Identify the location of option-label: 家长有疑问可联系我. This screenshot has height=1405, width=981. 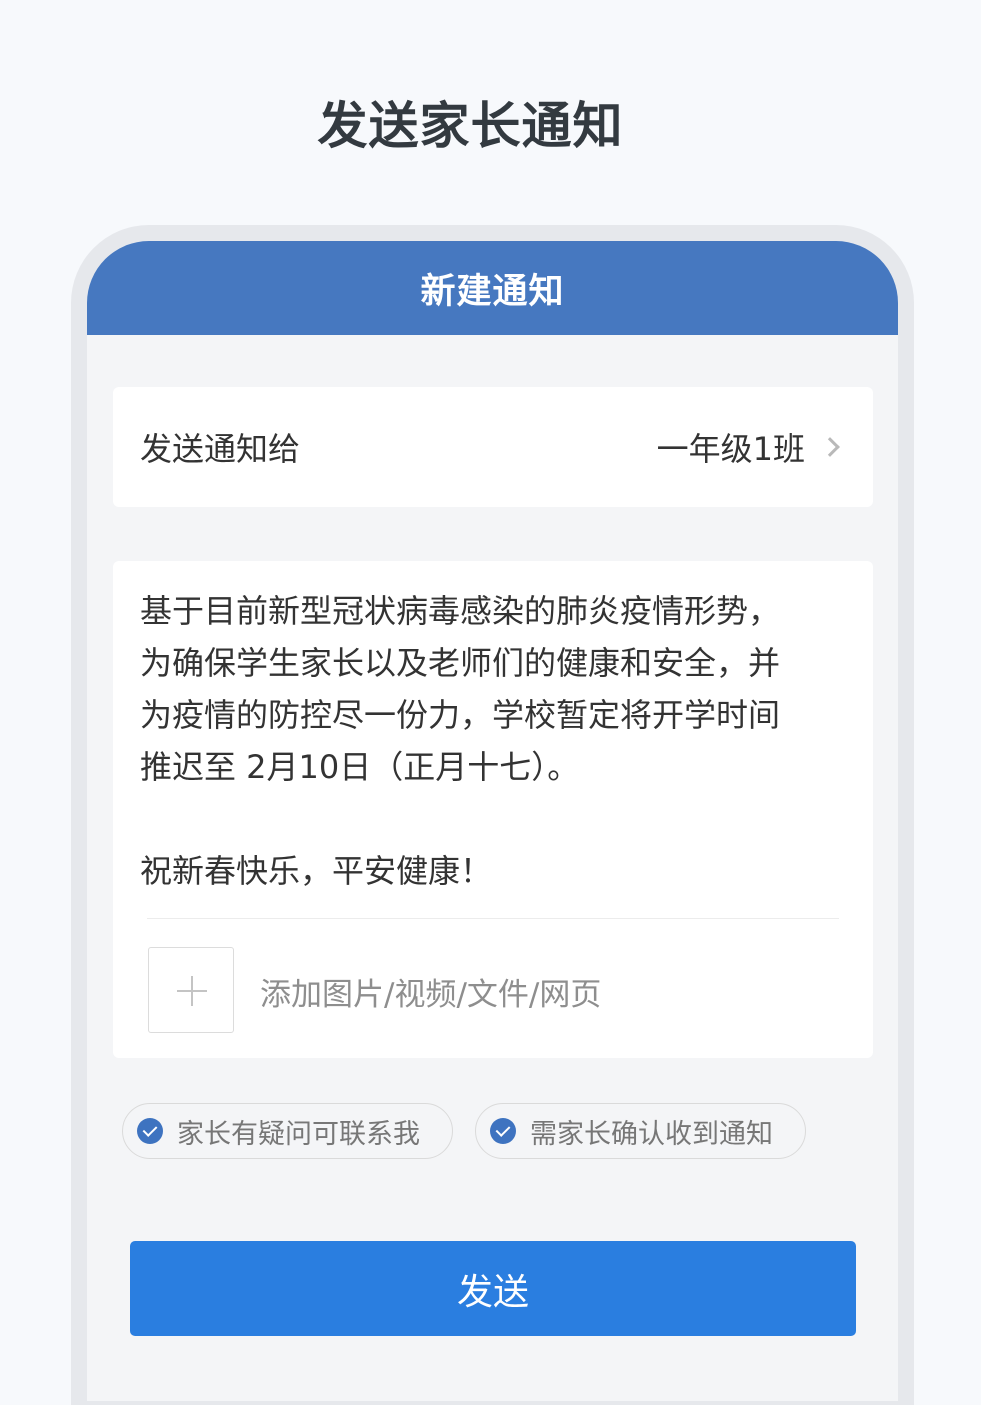
(298, 1134).